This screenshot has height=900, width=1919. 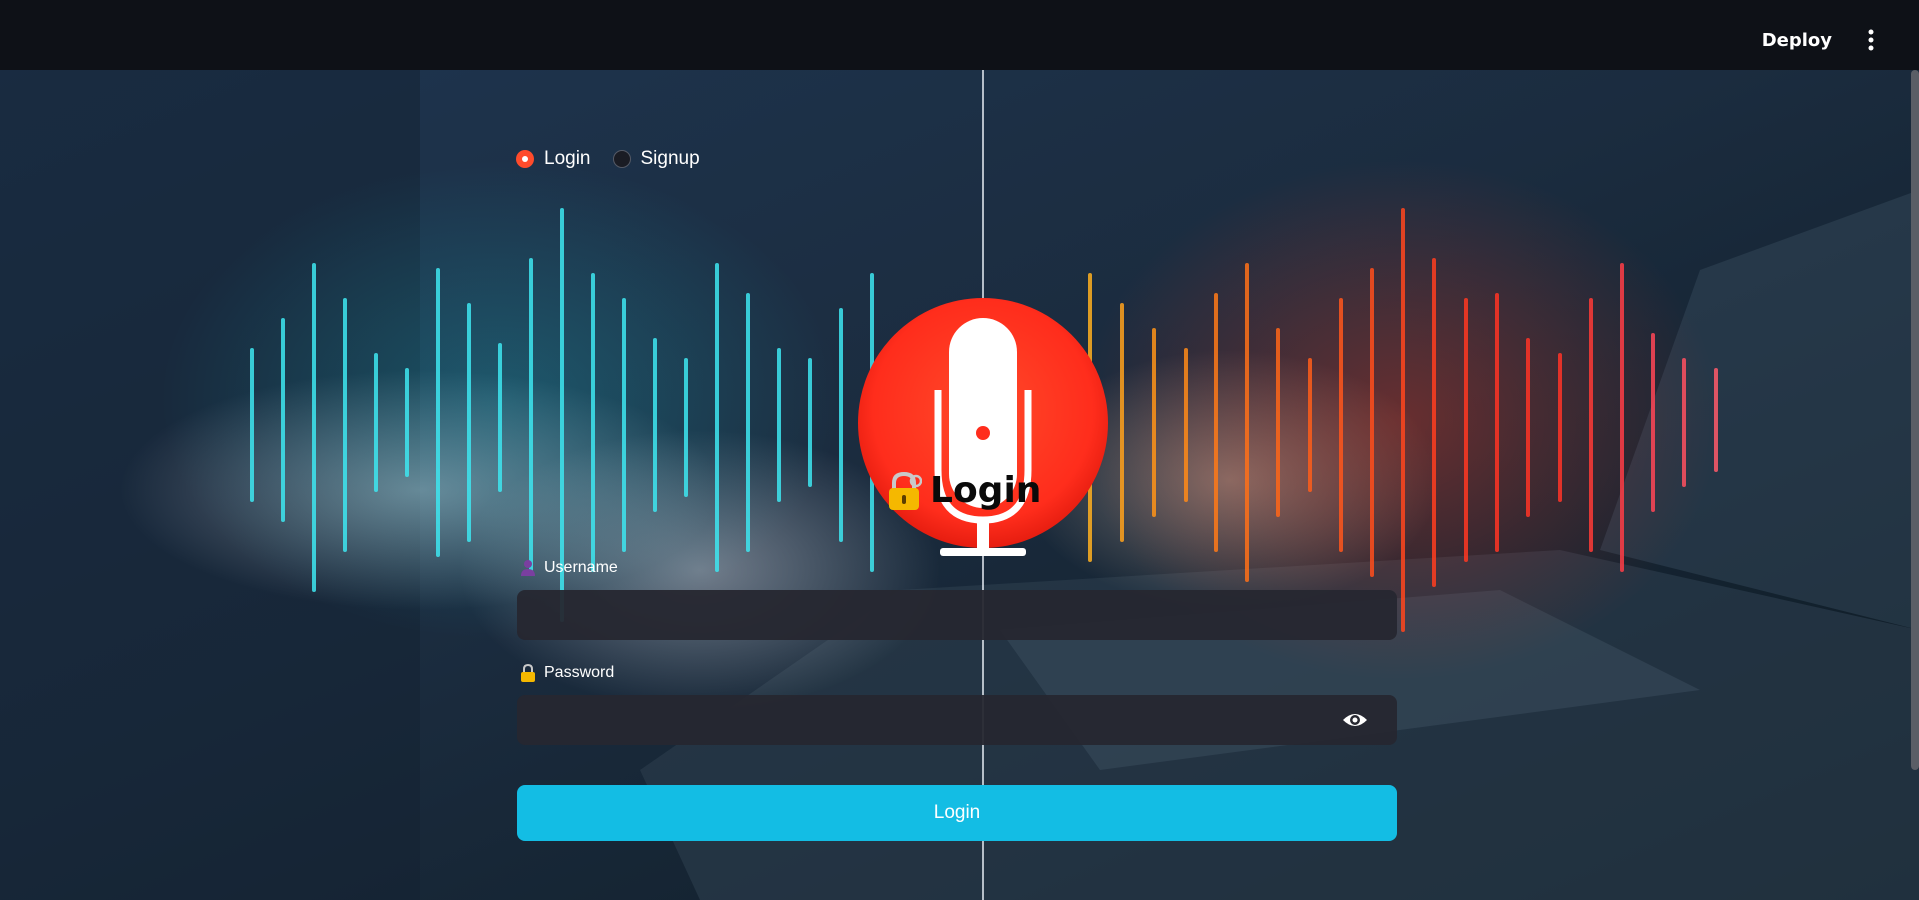 I want to click on kebab-menu-icon, so click(x=1871, y=40).